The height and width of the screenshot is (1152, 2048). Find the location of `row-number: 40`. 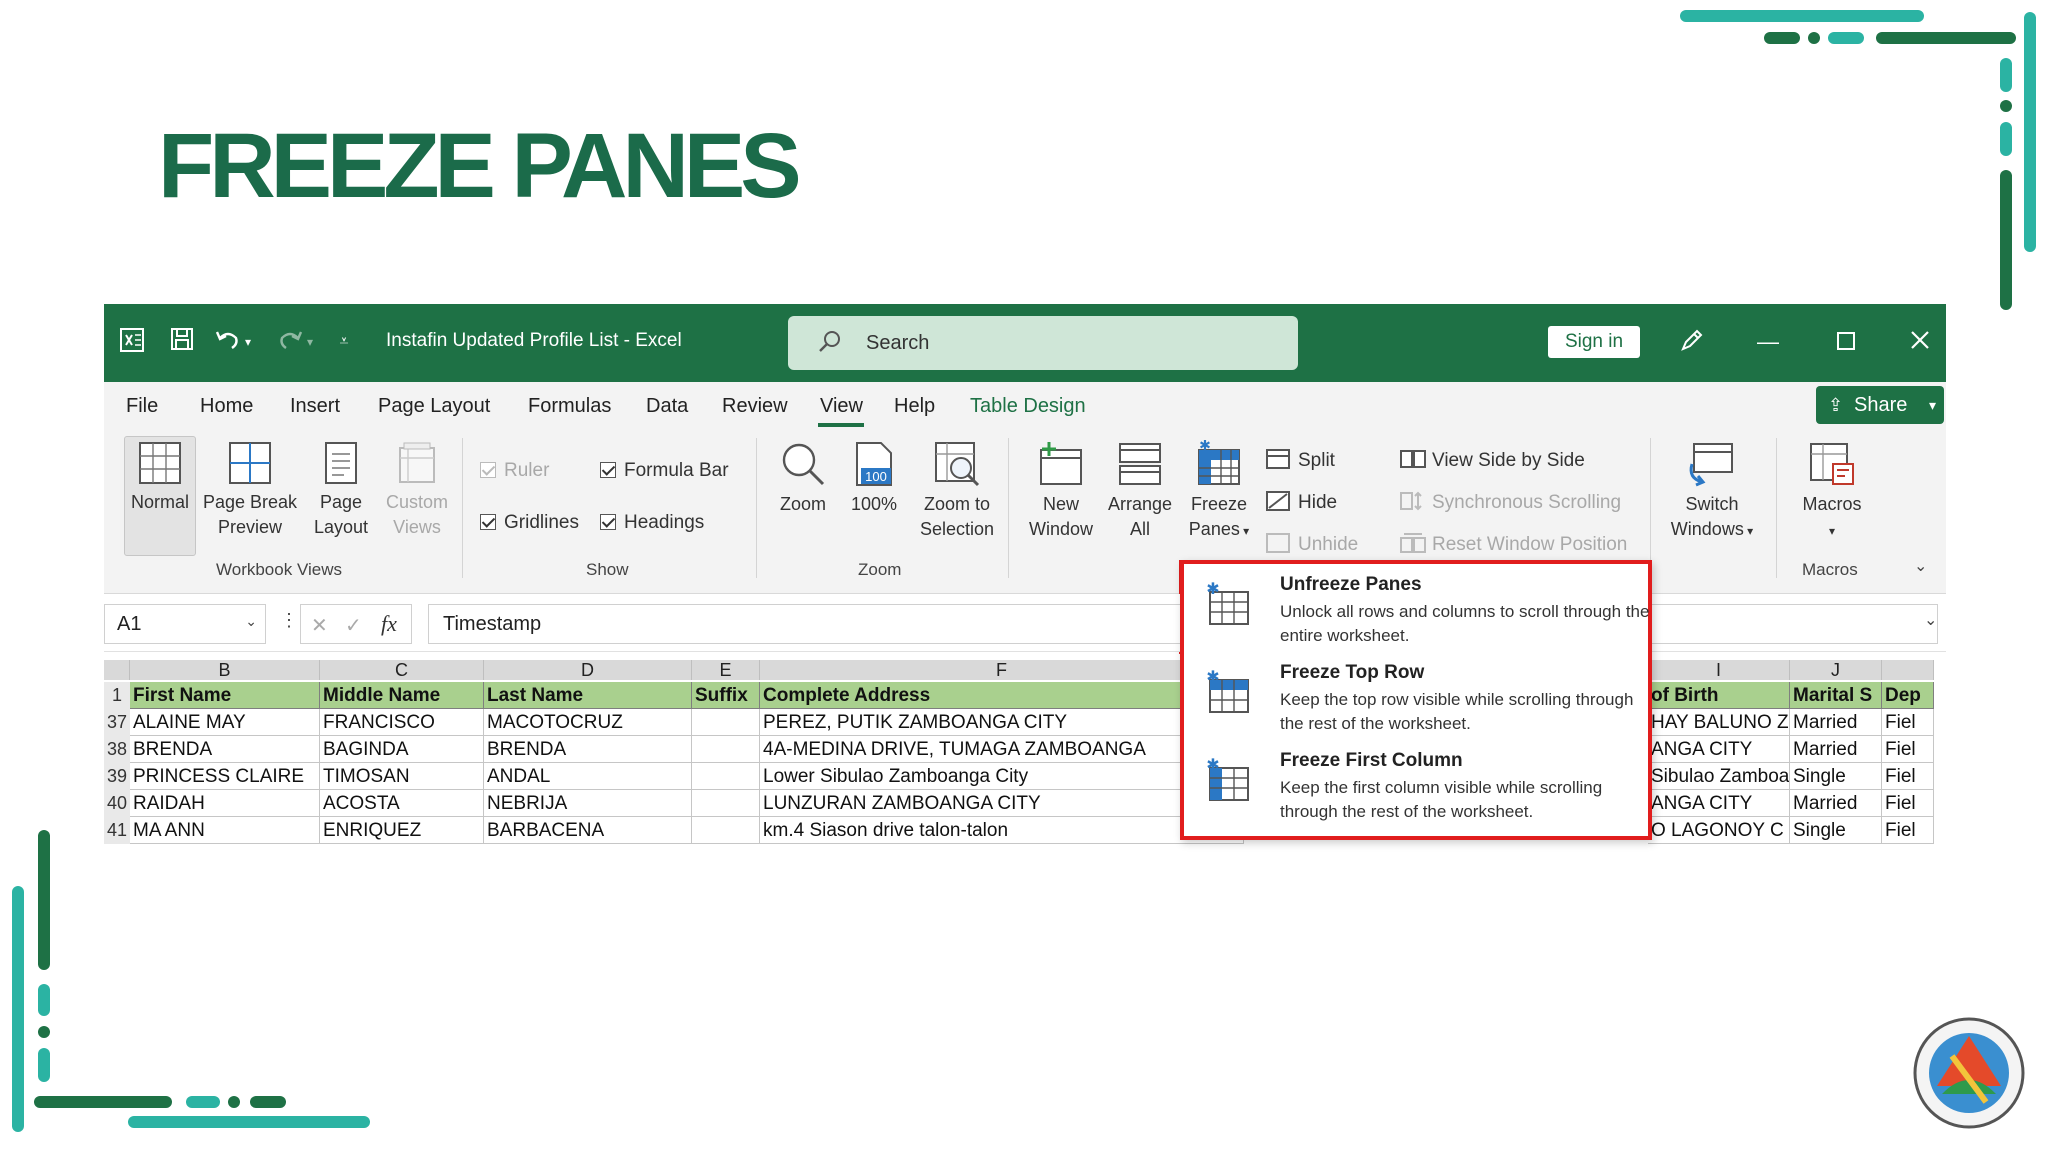

row-number: 40 is located at coordinates (117, 803).